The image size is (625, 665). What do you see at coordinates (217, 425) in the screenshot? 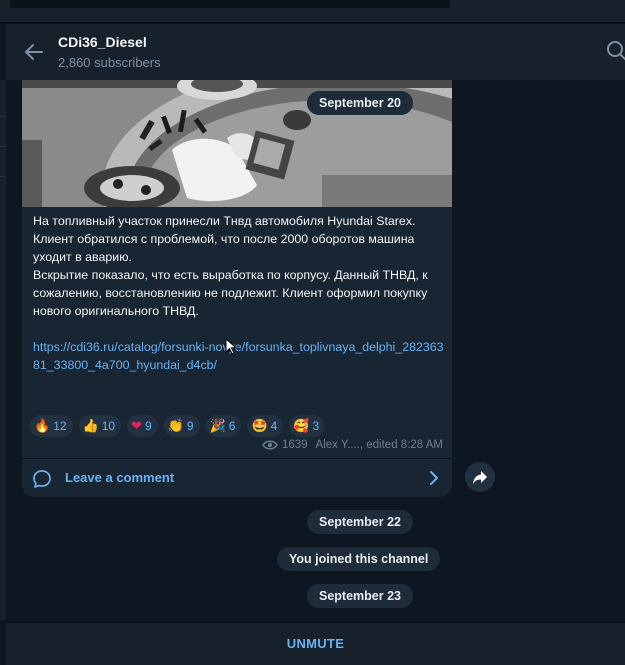
I see `party-popper-emoji: 🎉` at bounding box center [217, 425].